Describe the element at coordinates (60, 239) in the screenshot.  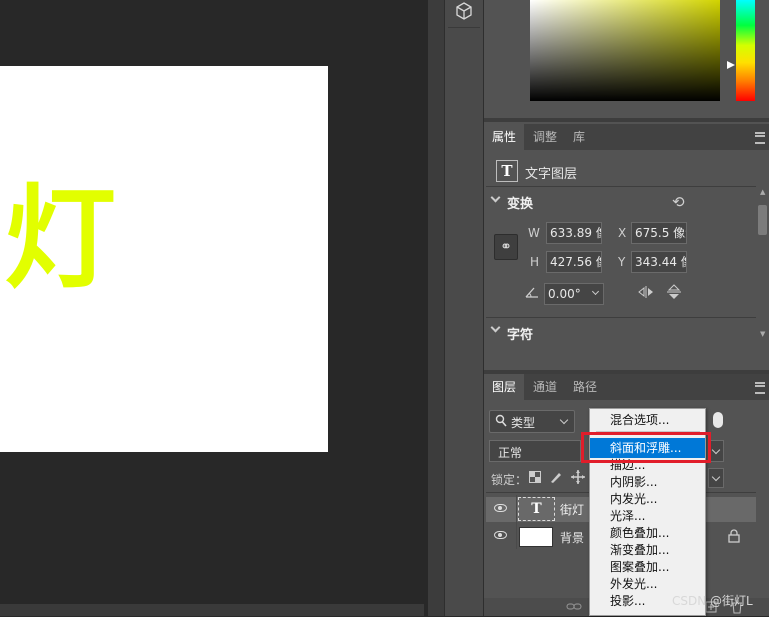
I see `canvas-text-layer: 灯` at that location.